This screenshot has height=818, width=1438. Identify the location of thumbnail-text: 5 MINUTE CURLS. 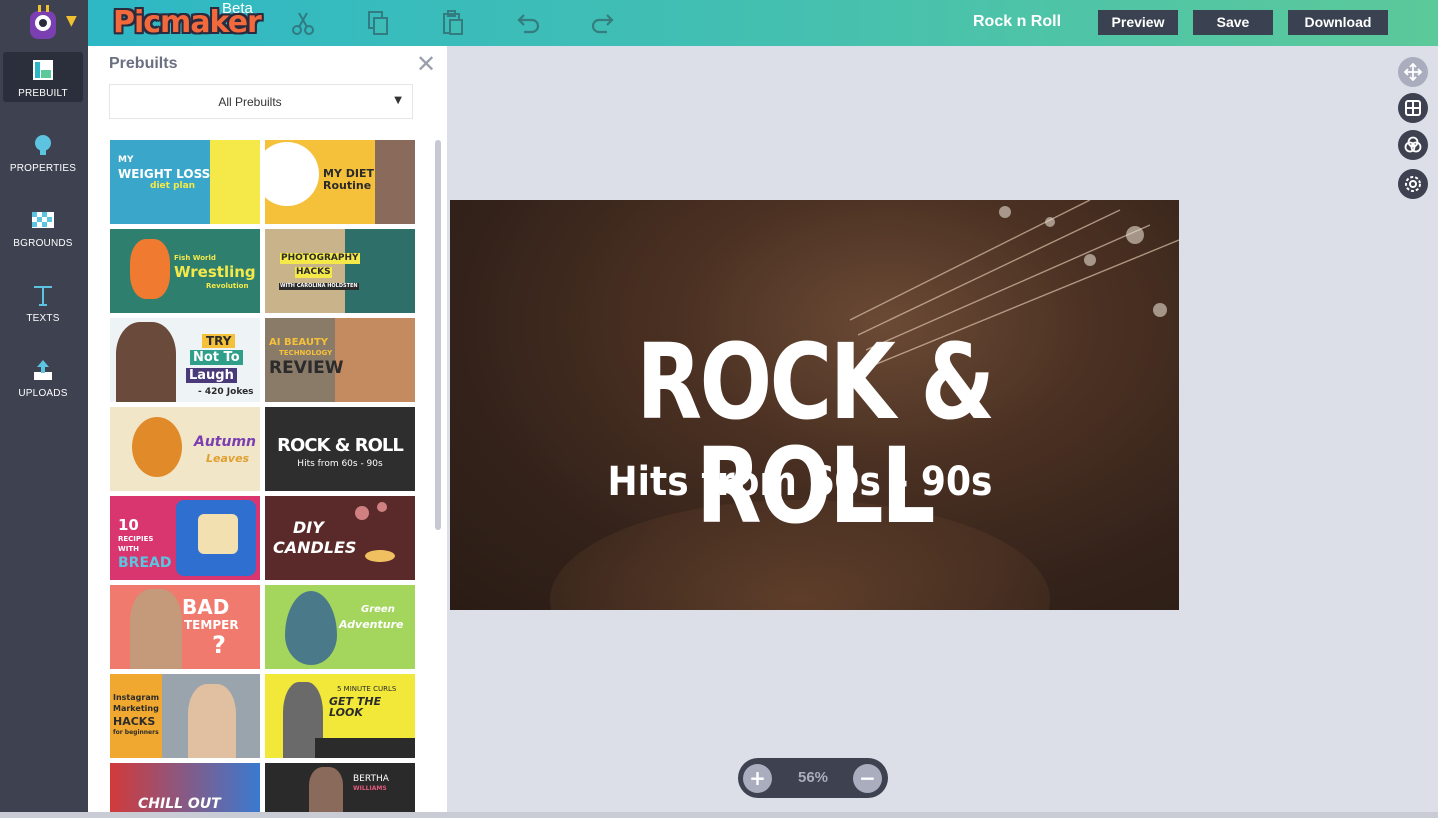
(367, 689).